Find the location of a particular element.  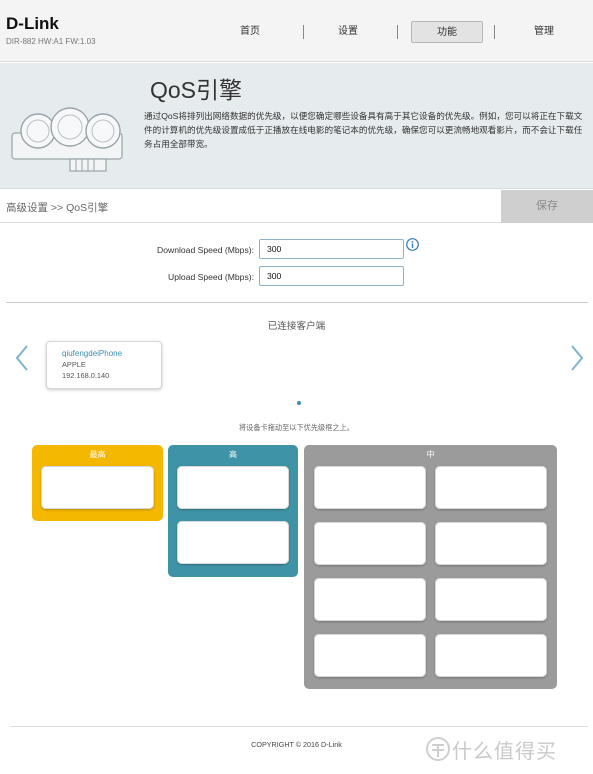

top-header: D-Link DIR-882 HW:A1 FW:1.03 首页 设置 功能 管理 is located at coordinates (296, 31).